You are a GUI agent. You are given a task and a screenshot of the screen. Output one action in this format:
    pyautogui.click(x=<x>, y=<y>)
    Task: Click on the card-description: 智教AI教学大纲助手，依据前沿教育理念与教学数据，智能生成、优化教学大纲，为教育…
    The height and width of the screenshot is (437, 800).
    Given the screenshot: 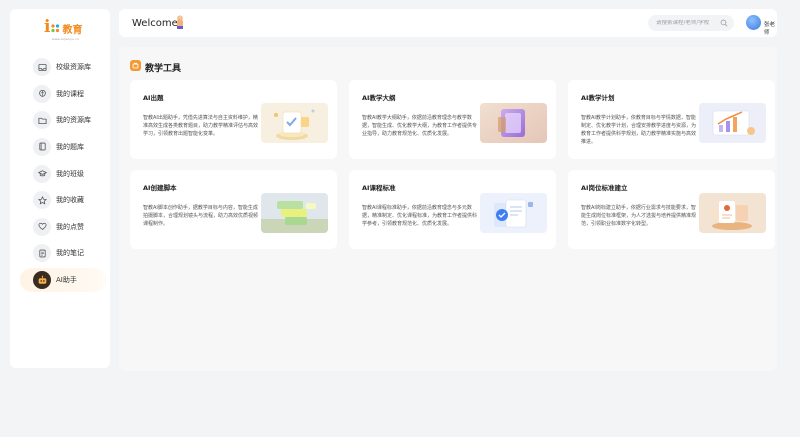 What is the action you would take?
    pyautogui.click(x=420, y=126)
    